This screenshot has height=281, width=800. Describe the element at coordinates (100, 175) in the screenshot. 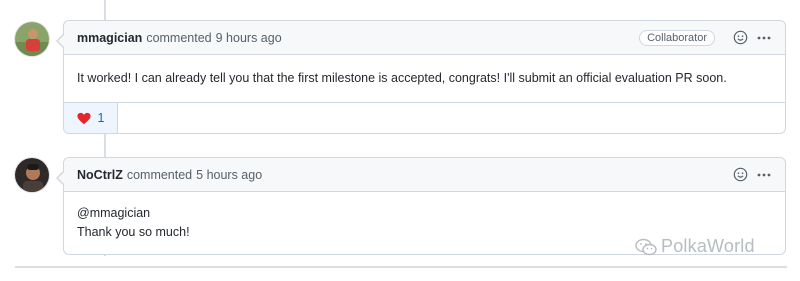

I see `comment-author: NoCtrlZ` at that location.